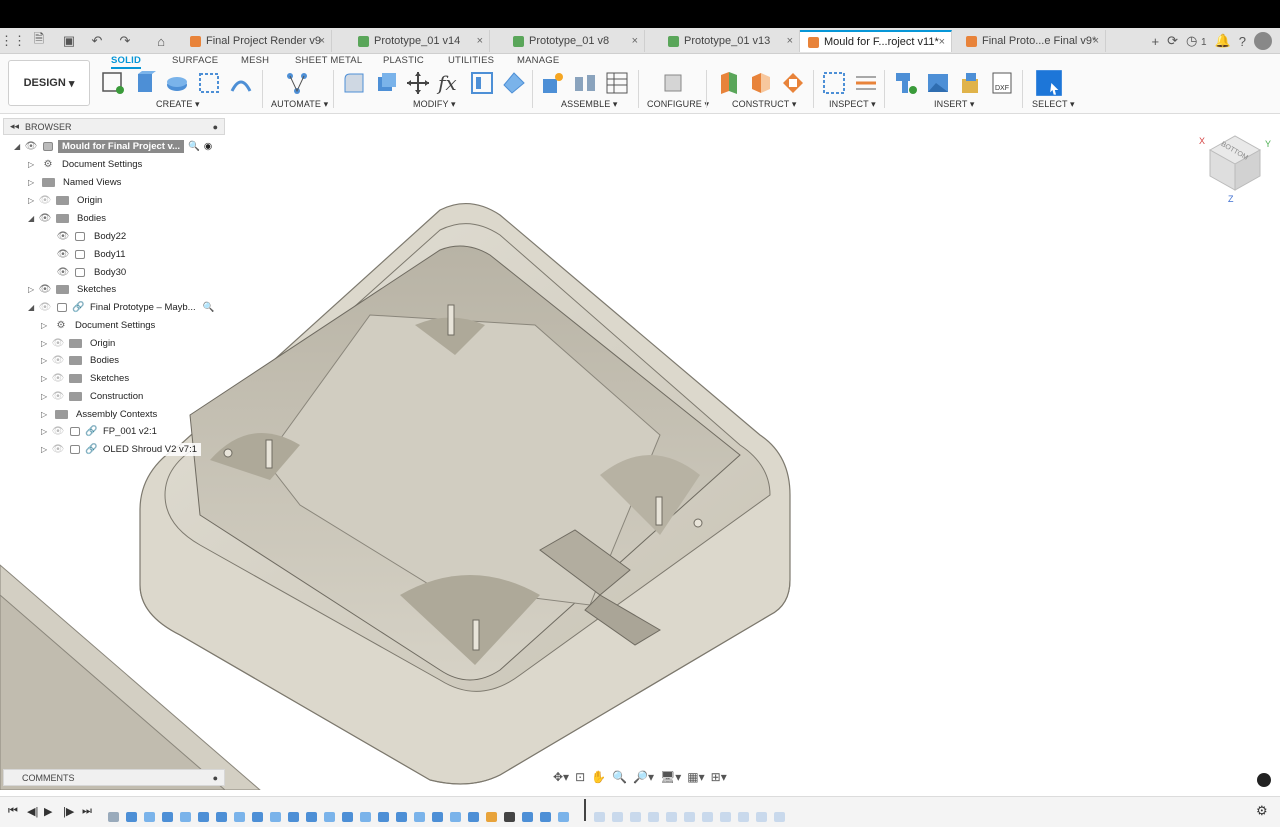 The image size is (1280, 827). I want to click on tree-item-body22: 👁 Body22, so click(93, 236).